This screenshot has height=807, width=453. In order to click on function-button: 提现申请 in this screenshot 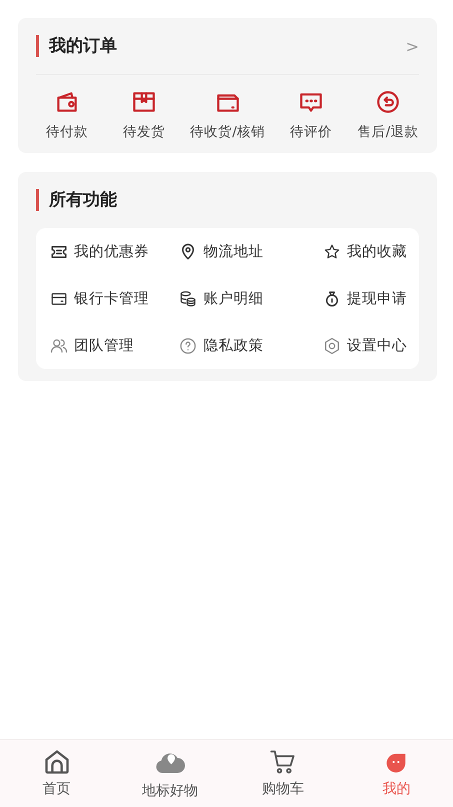, I will do `click(364, 298)`.